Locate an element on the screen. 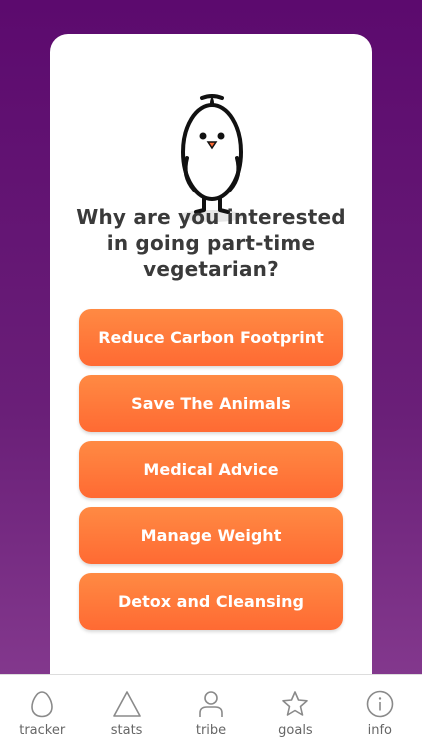  tab-stats: stats is located at coordinates (126, 712).